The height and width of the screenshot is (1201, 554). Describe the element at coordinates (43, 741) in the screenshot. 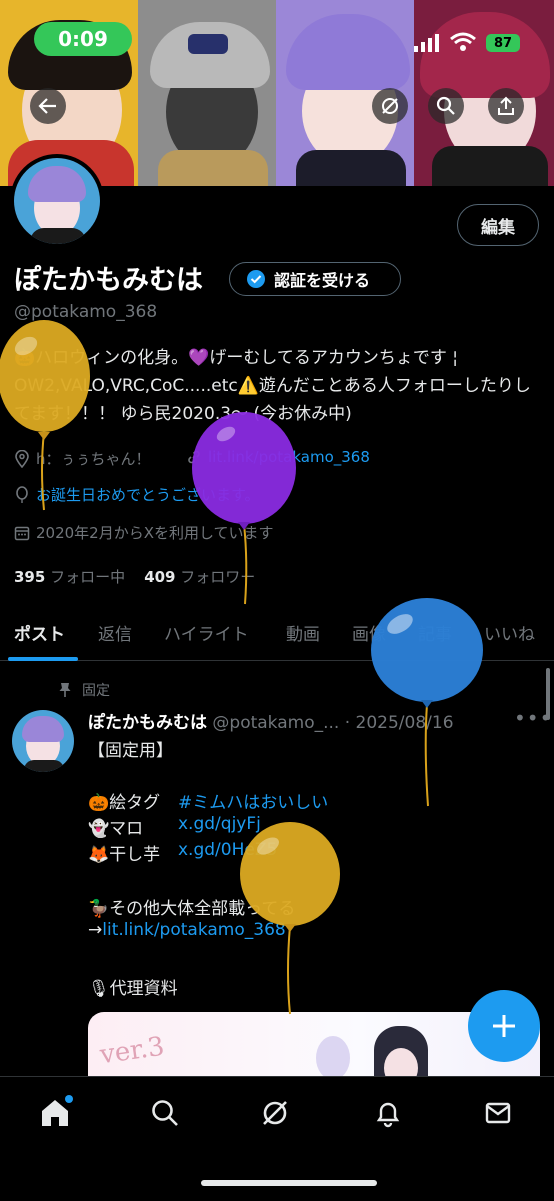

I see `post-author-avatar` at that location.